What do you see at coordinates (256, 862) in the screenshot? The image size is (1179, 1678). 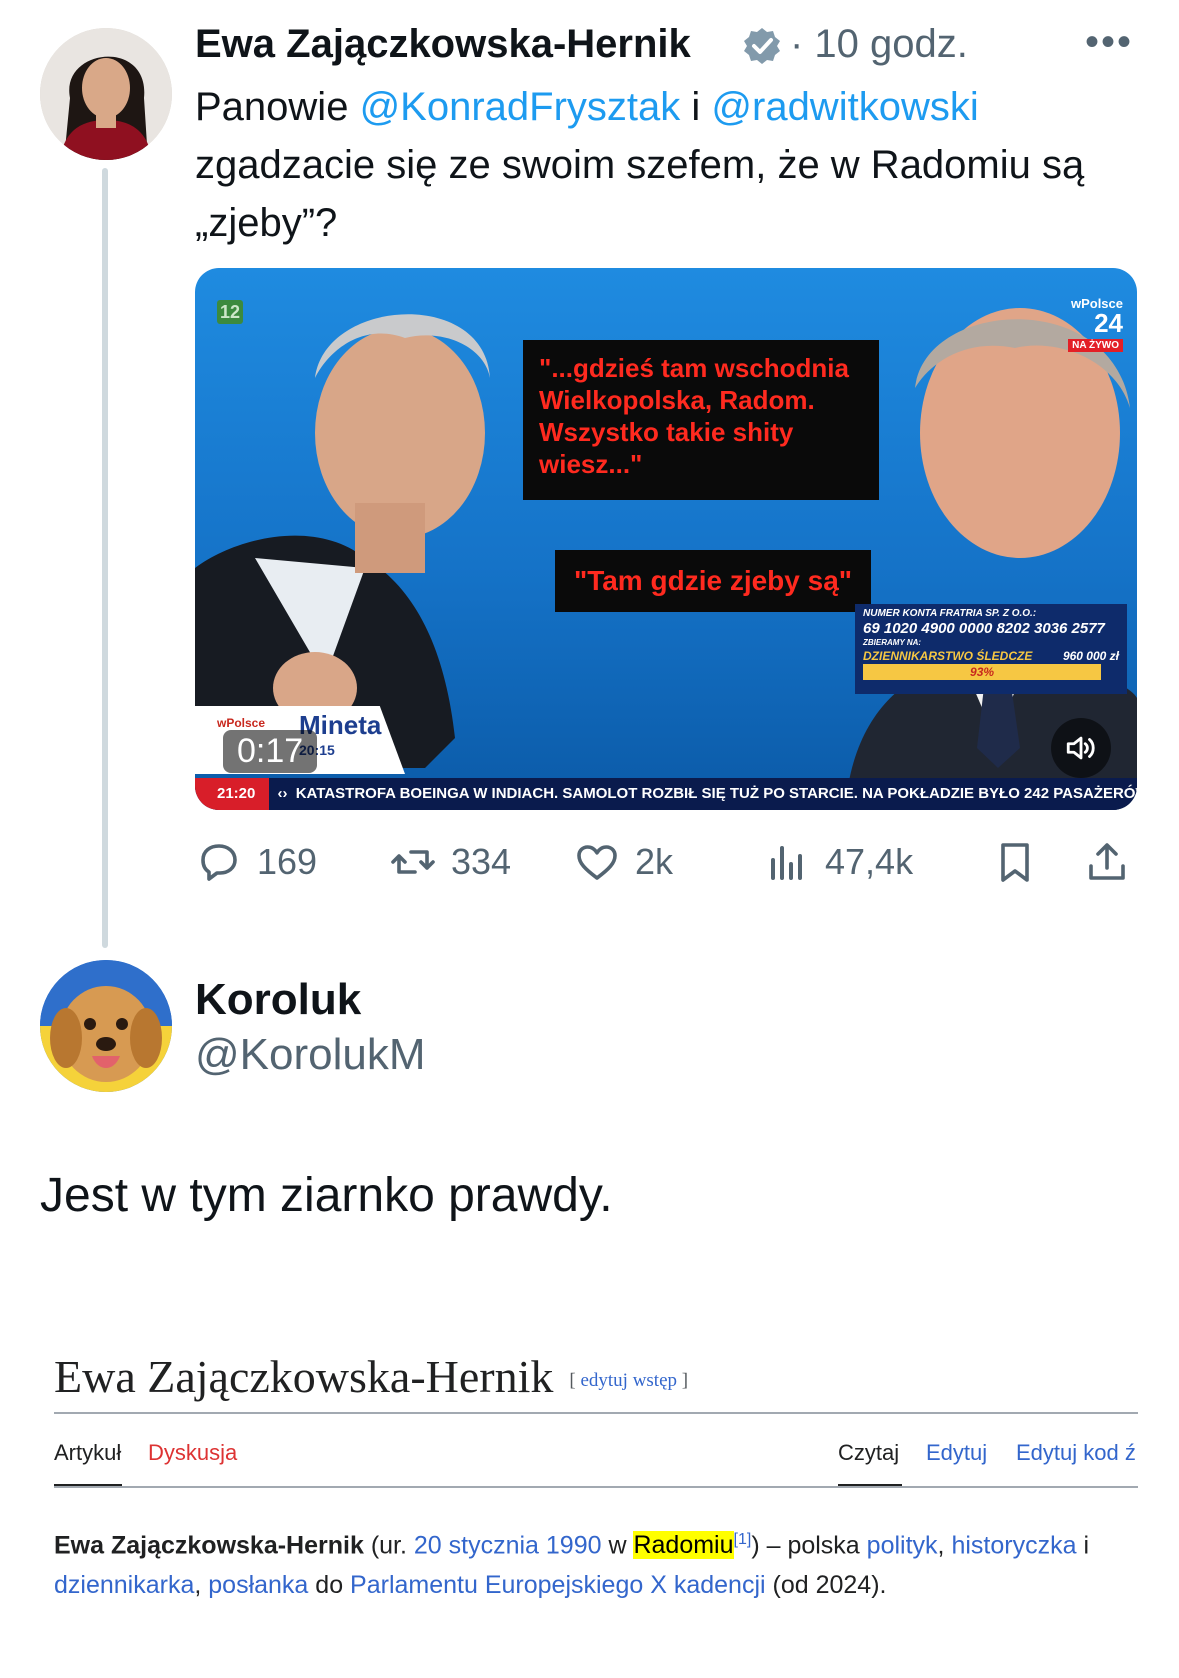 I see `reply-button: 169` at bounding box center [256, 862].